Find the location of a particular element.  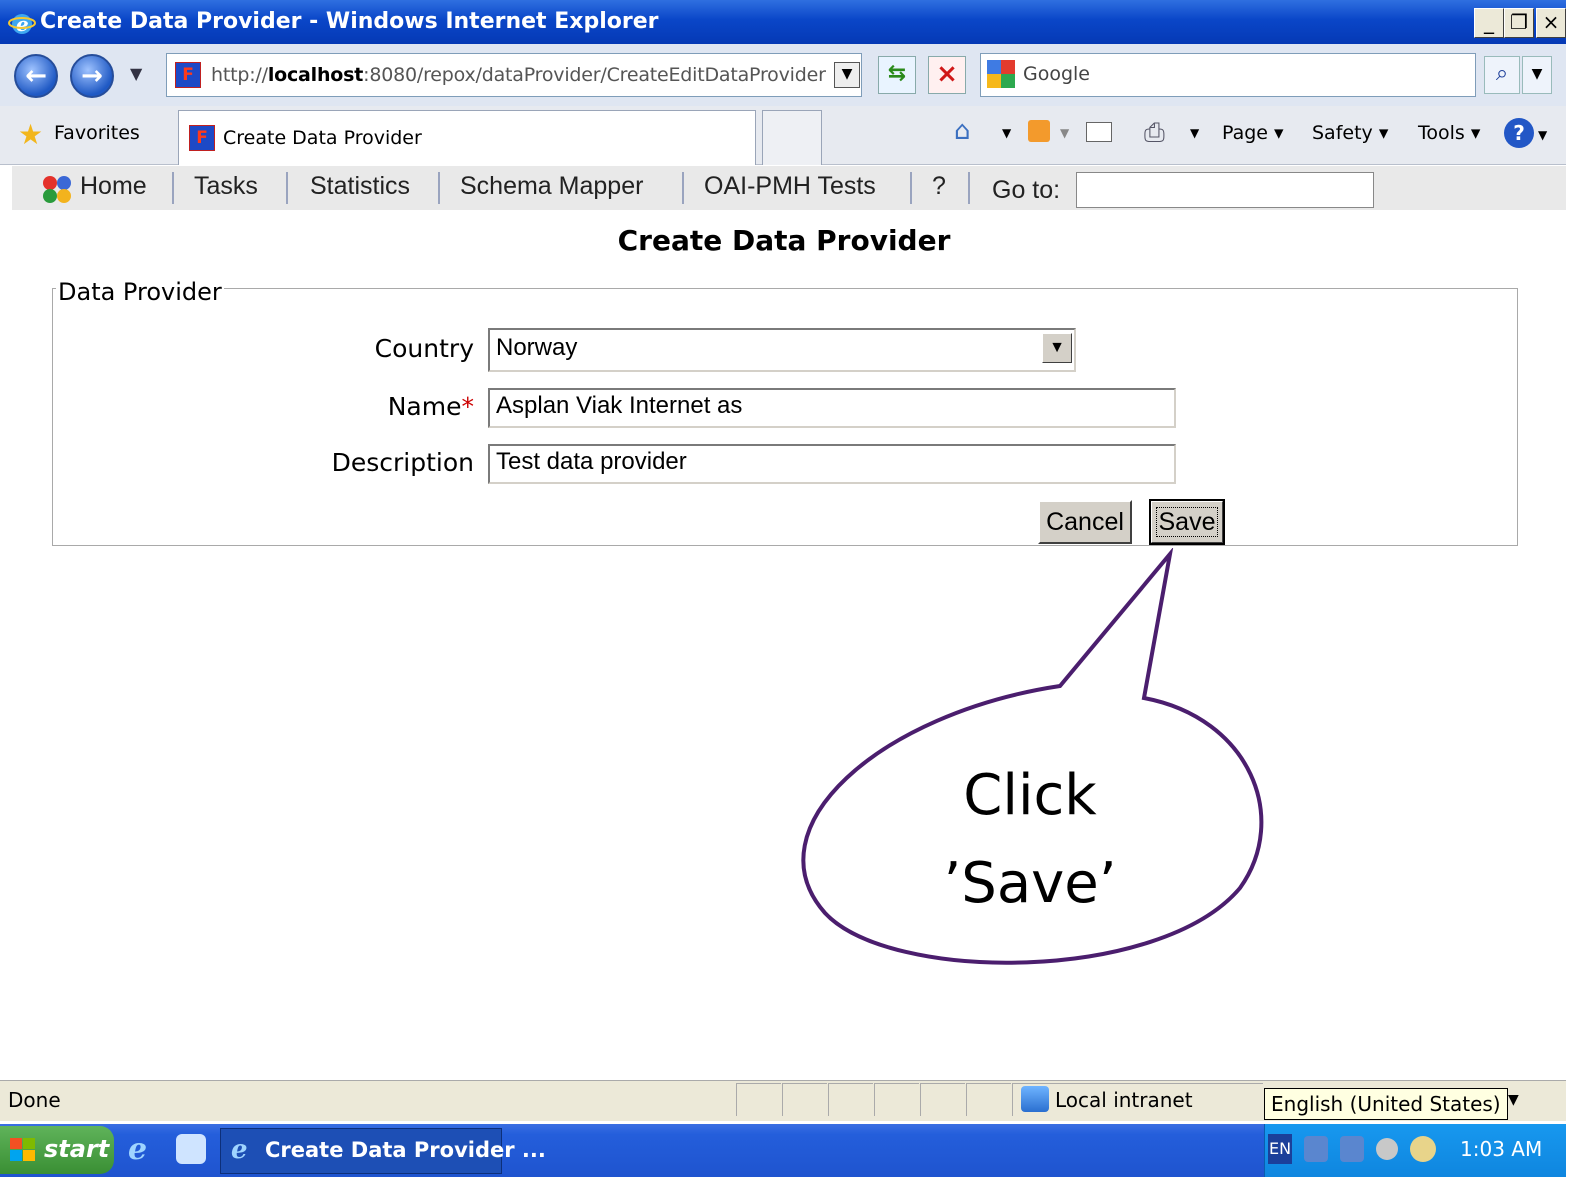

start-label: start is located at coordinates (77, 1149).